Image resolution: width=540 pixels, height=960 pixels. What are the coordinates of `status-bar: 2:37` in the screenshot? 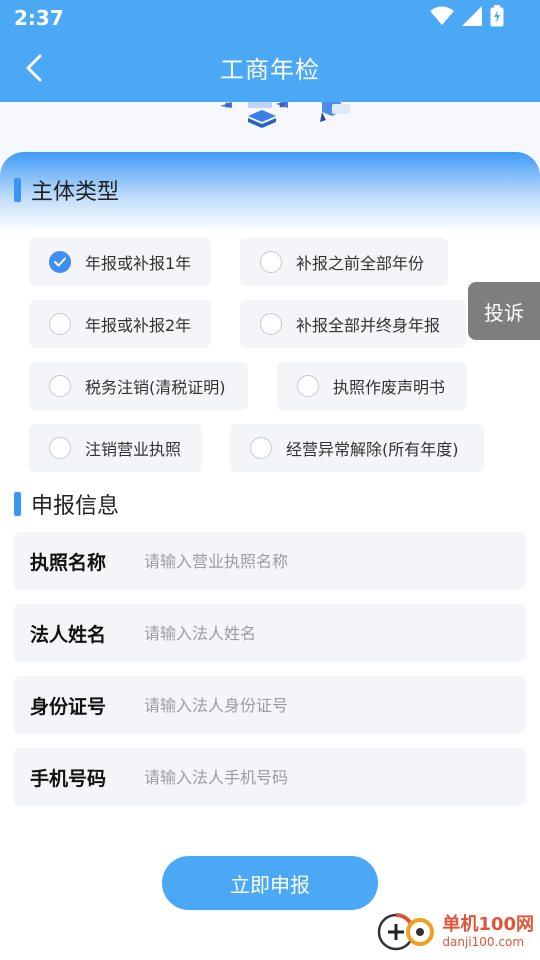 It's located at (270, 18).